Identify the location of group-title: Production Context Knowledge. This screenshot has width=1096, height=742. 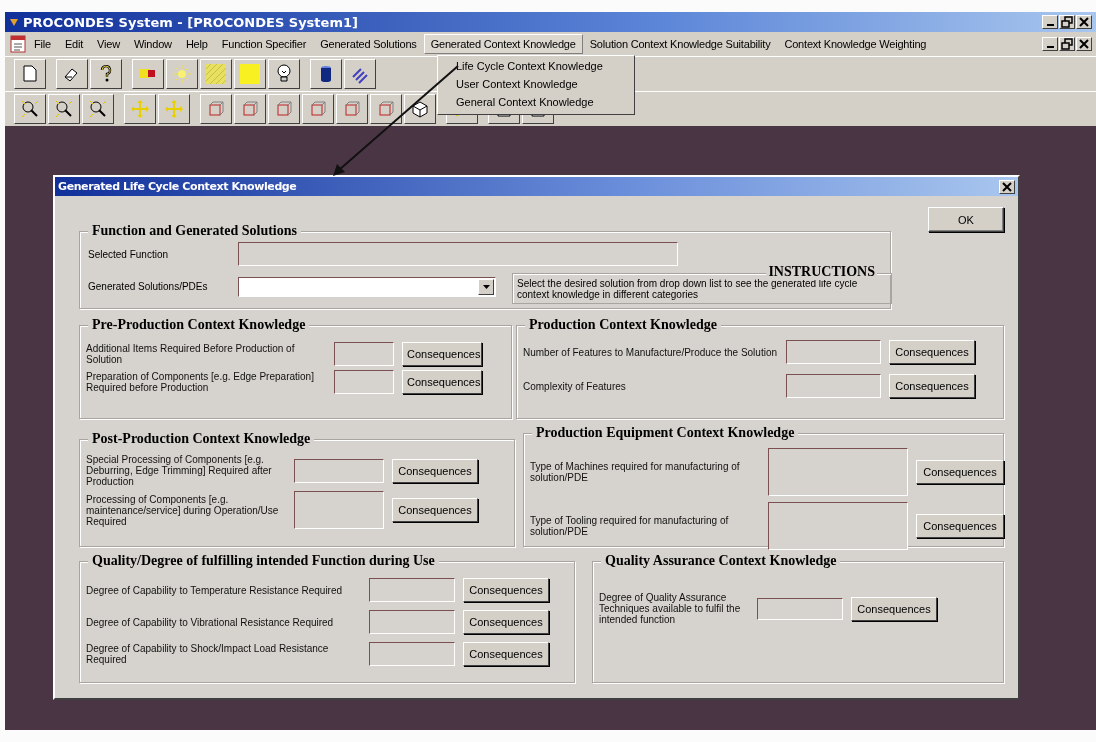
(623, 325).